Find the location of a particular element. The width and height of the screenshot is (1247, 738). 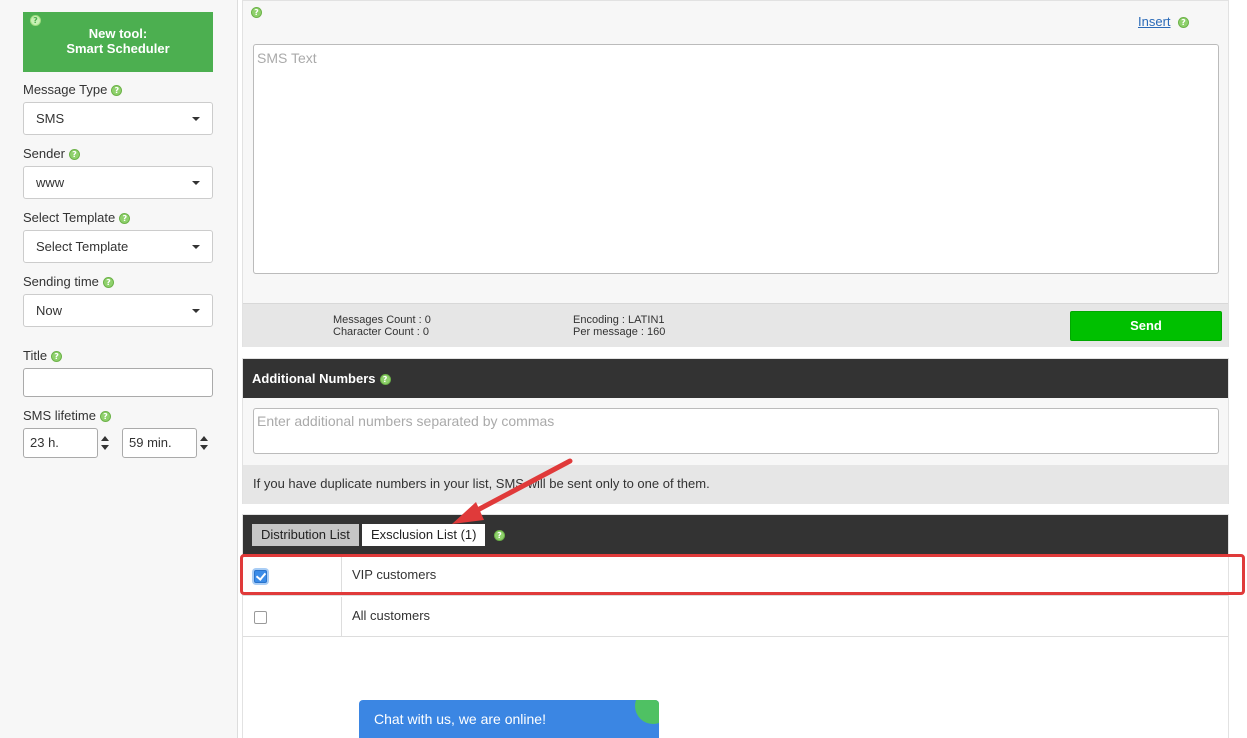

chat-status-icon is located at coordinates (647, 712).